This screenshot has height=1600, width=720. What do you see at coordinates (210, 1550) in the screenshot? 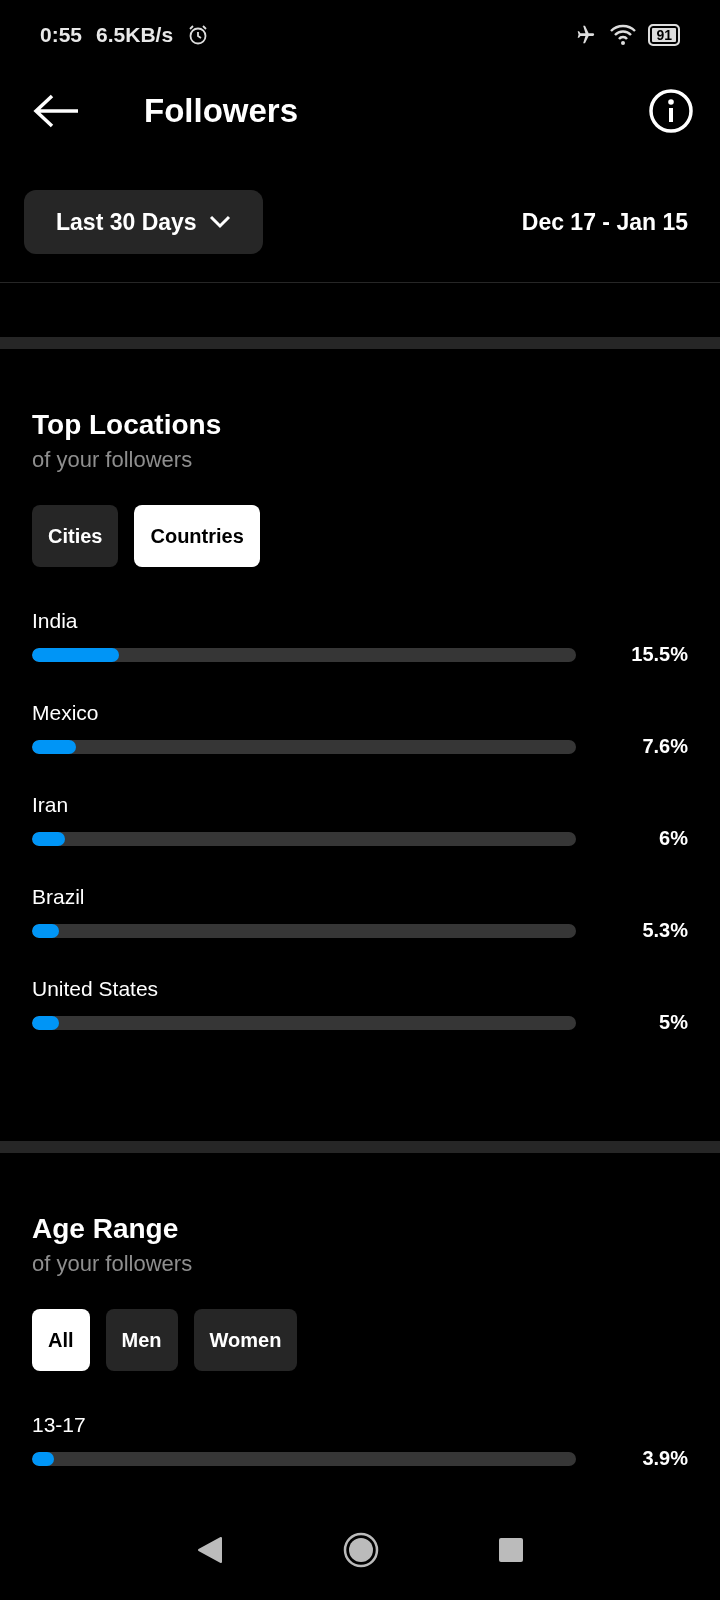
I see `back-nav-icon` at bounding box center [210, 1550].